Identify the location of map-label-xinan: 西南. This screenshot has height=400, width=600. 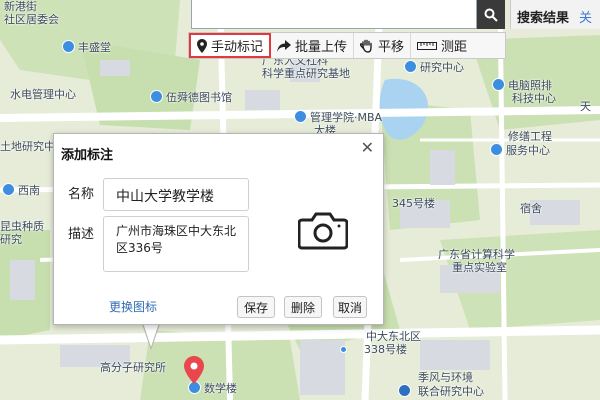
(21, 190).